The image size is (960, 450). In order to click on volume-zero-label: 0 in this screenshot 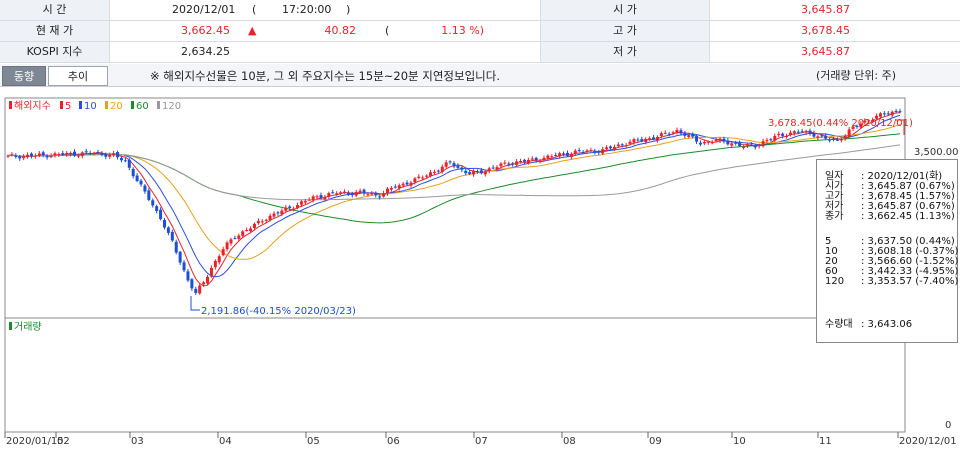, I will do `click(948, 425)`.